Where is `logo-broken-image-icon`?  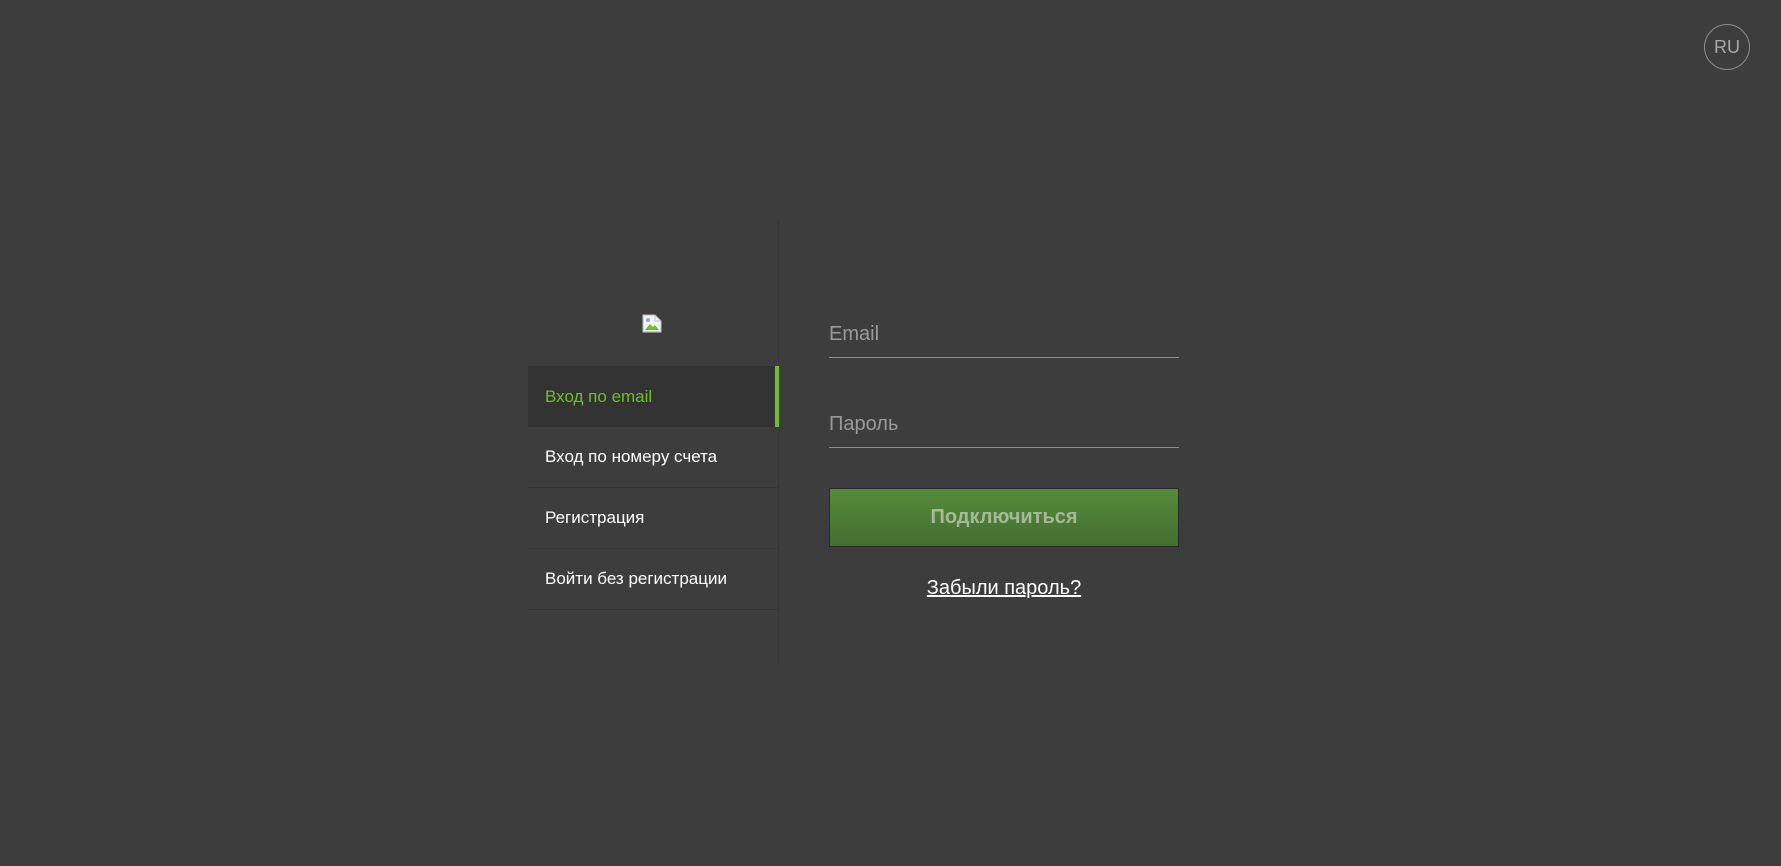 logo-broken-image-icon is located at coordinates (652, 323).